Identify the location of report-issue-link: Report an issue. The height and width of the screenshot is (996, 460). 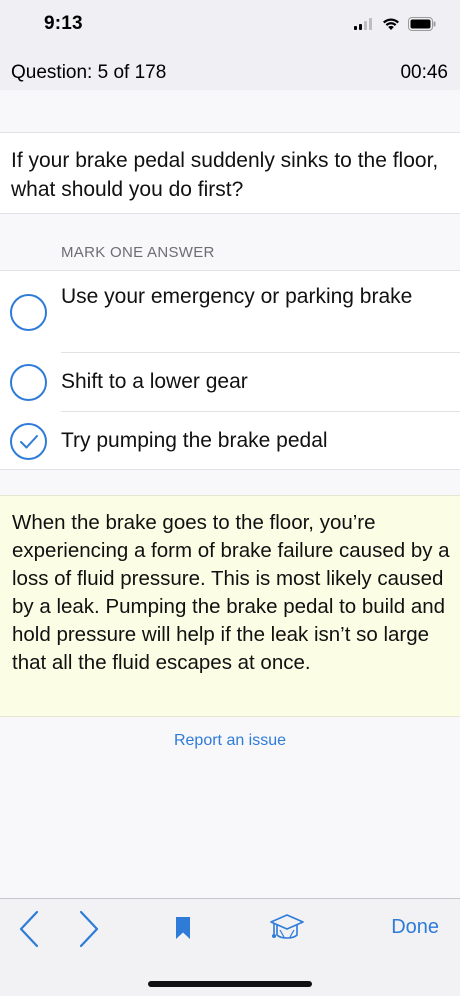
(230, 741).